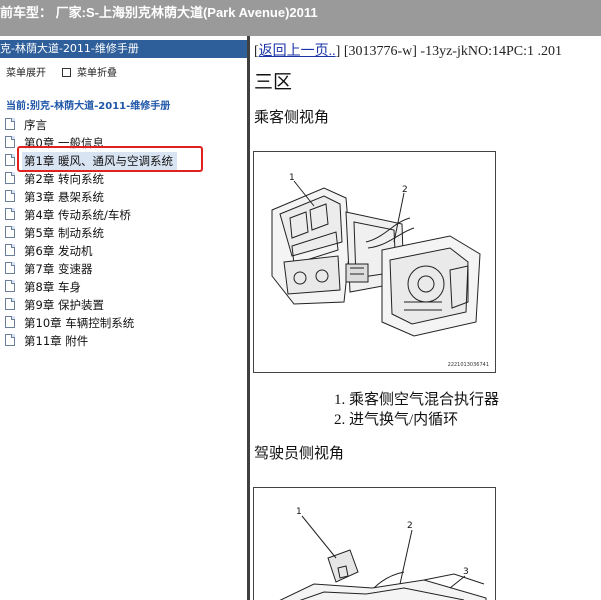 This screenshot has height=600, width=601. I want to click on manual-title: 克-林荫大道-2011-维修手册, so click(123, 49).